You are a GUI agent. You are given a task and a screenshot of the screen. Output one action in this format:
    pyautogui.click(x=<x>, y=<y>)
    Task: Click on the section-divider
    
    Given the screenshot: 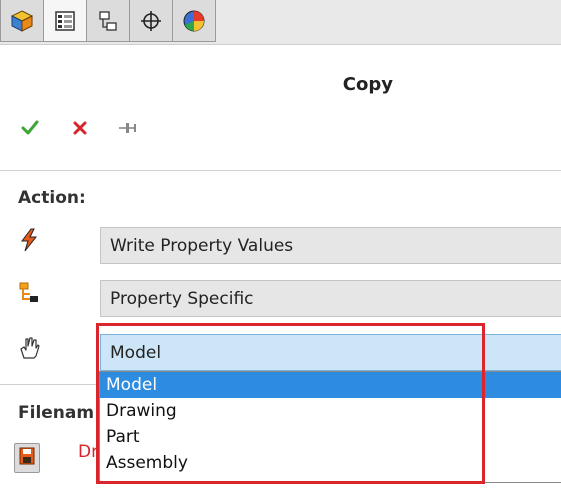 What is the action you would take?
    pyautogui.click(x=280, y=170)
    